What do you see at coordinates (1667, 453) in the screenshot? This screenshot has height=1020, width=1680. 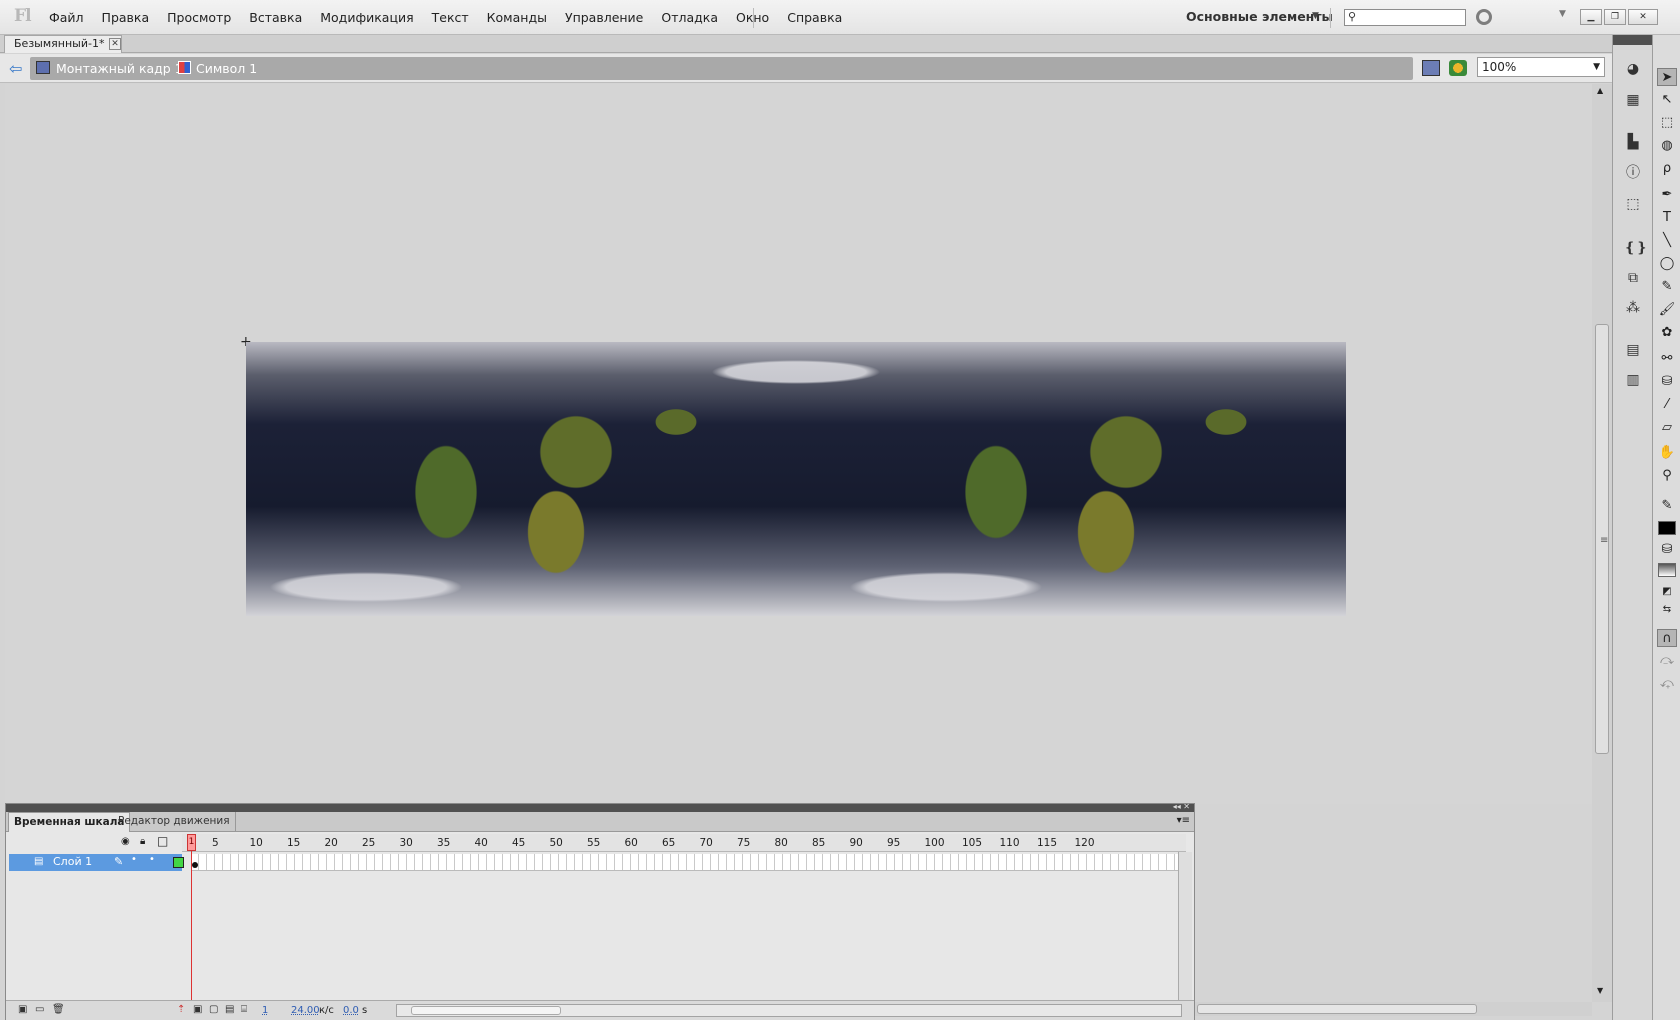 I see `hand-icon: ✋` at bounding box center [1667, 453].